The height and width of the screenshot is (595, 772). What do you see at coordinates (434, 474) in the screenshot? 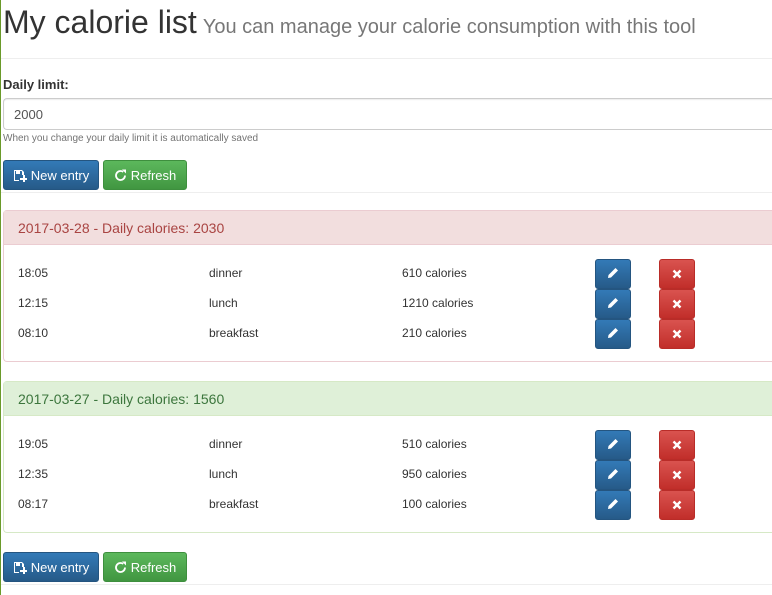
I see `entry-calories: 950 calories` at bounding box center [434, 474].